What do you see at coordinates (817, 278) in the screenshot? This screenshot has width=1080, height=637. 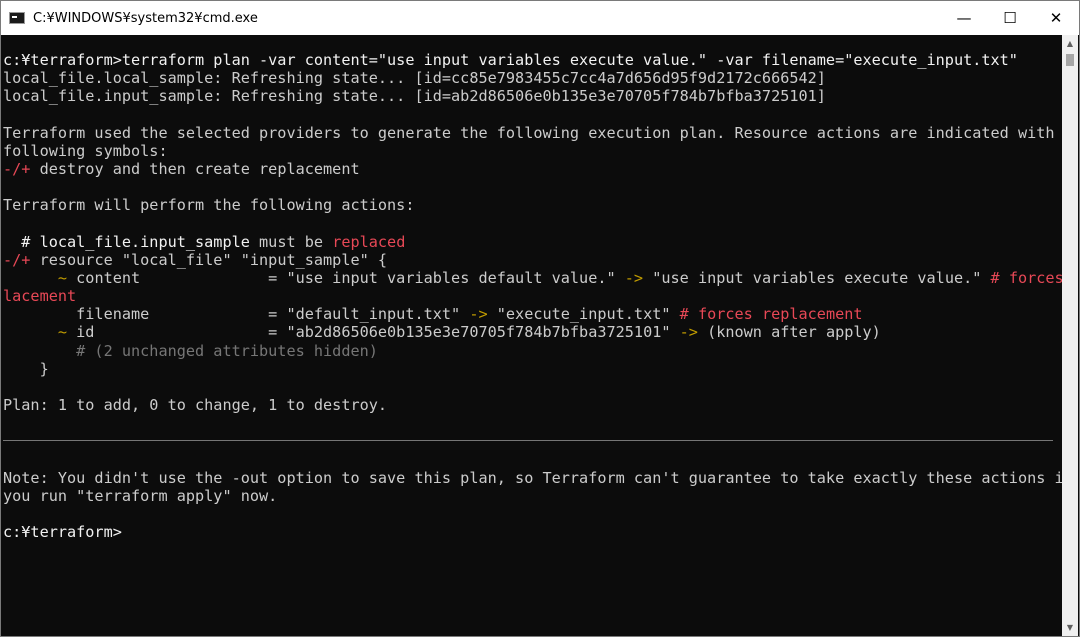 I see `attr-content-new: "use input variables execute value."` at bounding box center [817, 278].